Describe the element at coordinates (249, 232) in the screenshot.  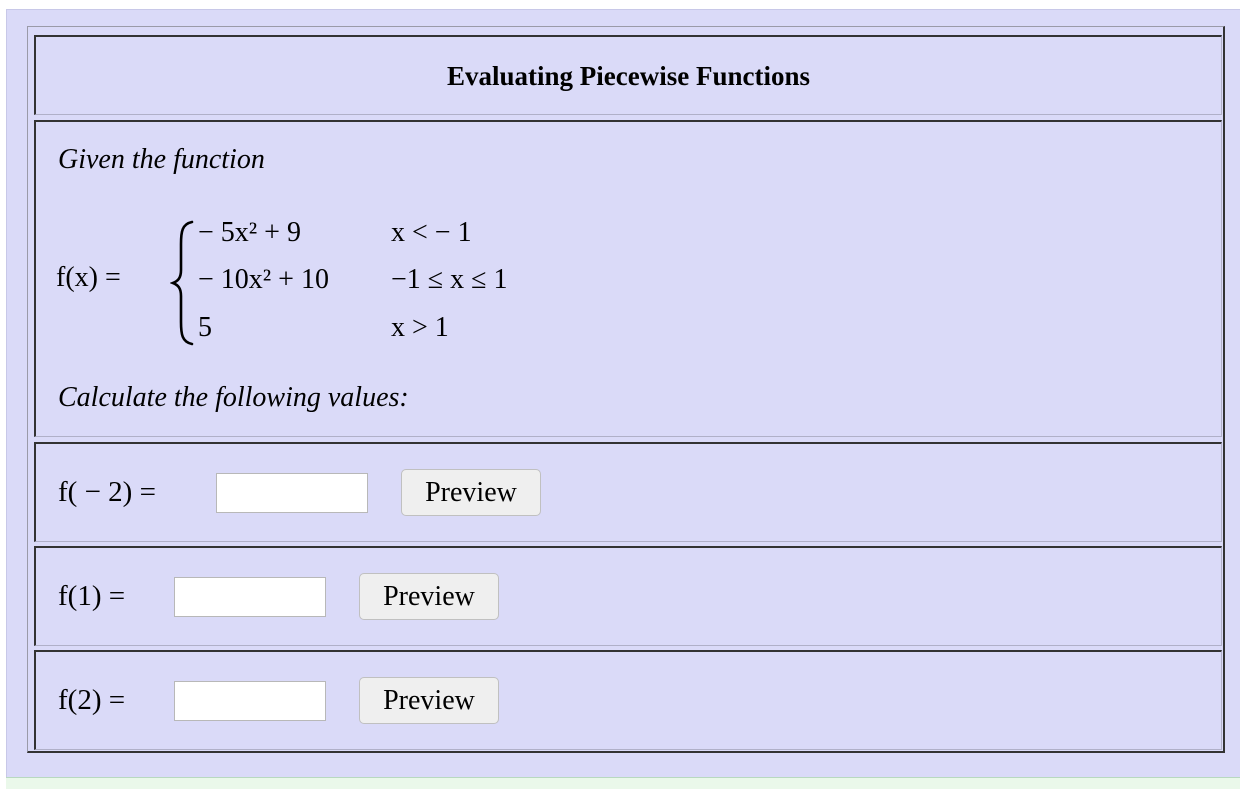
I see `case-1-expression: − 5x² + 9` at that location.